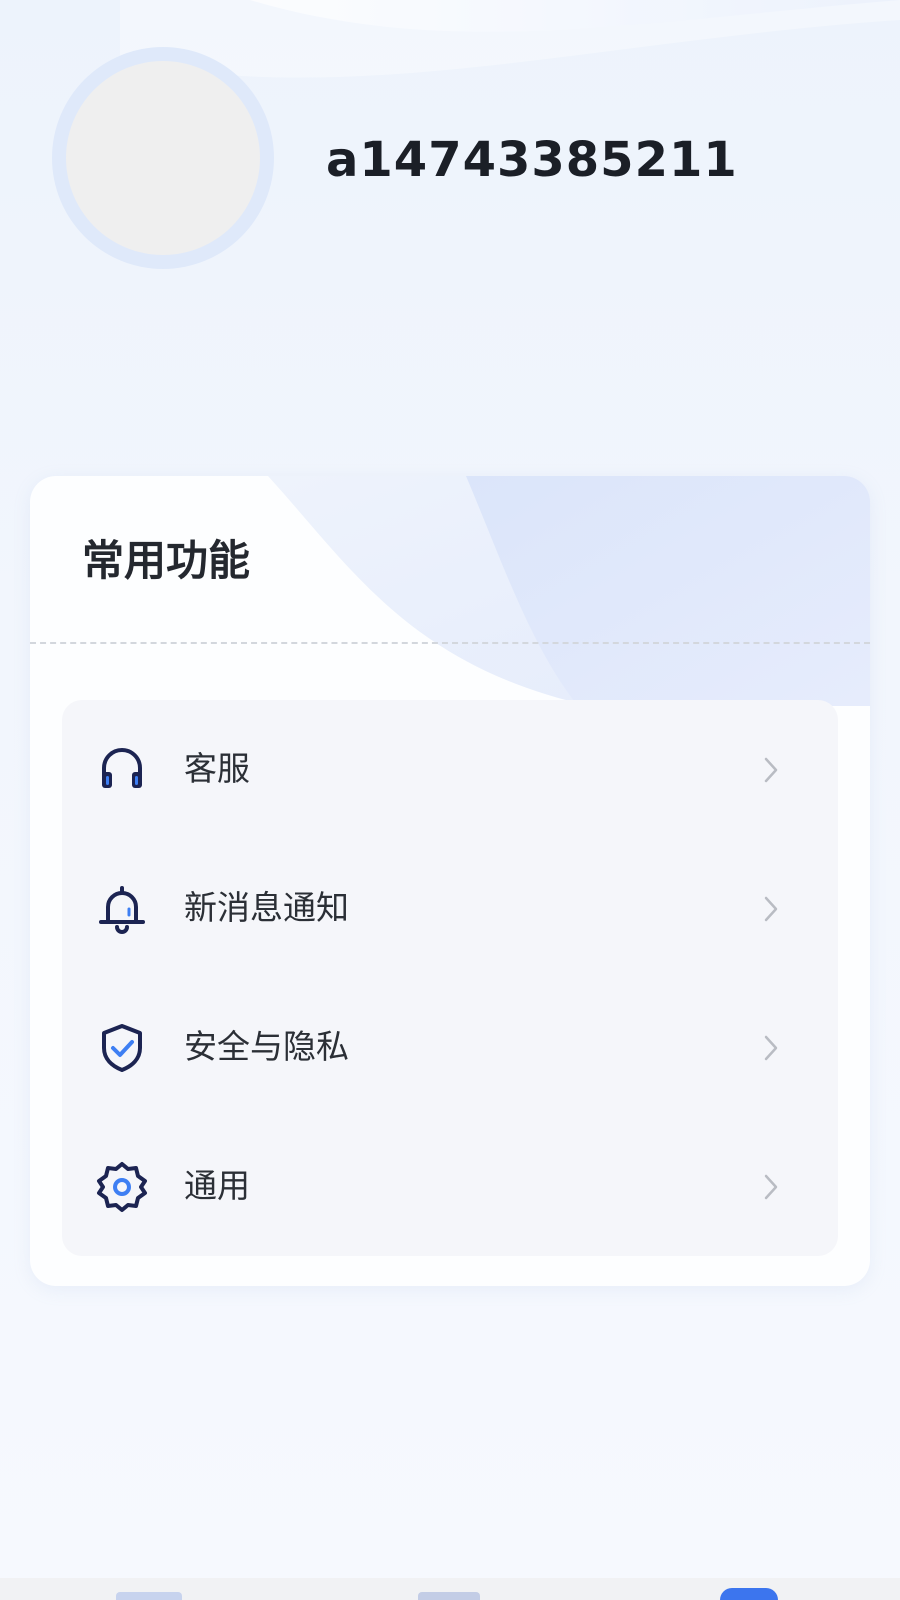  What do you see at coordinates (266, 907) in the screenshot?
I see `menu-item-label: 新消息通知` at bounding box center [266, 907].